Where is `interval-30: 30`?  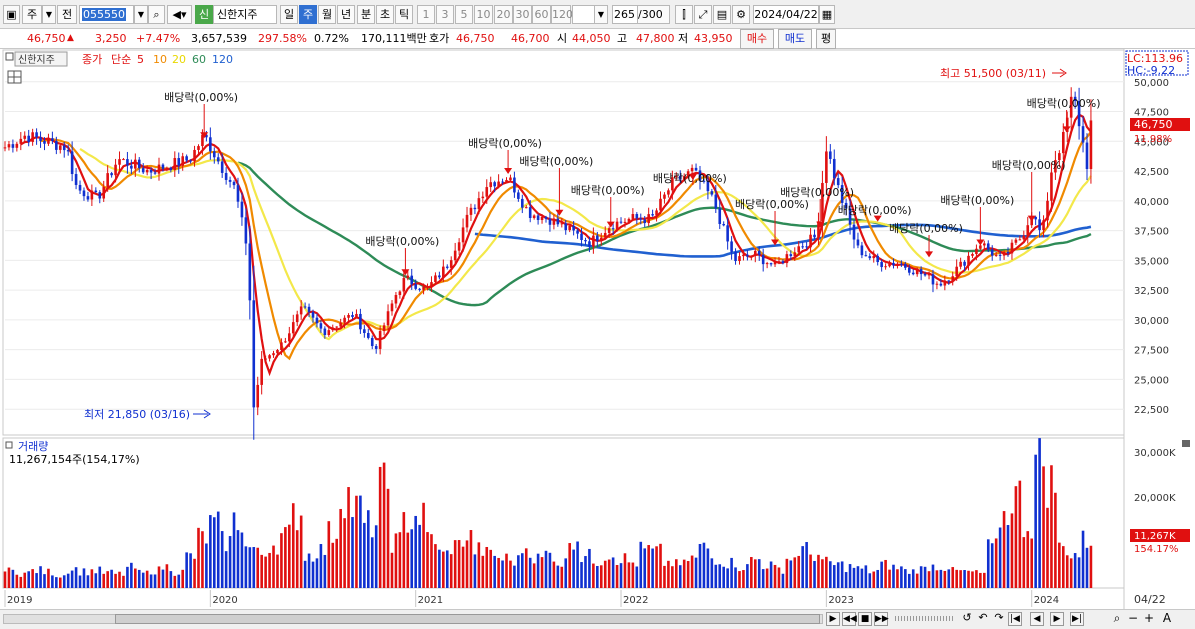 interval-30: 30 is located at coordinates (522, 14).